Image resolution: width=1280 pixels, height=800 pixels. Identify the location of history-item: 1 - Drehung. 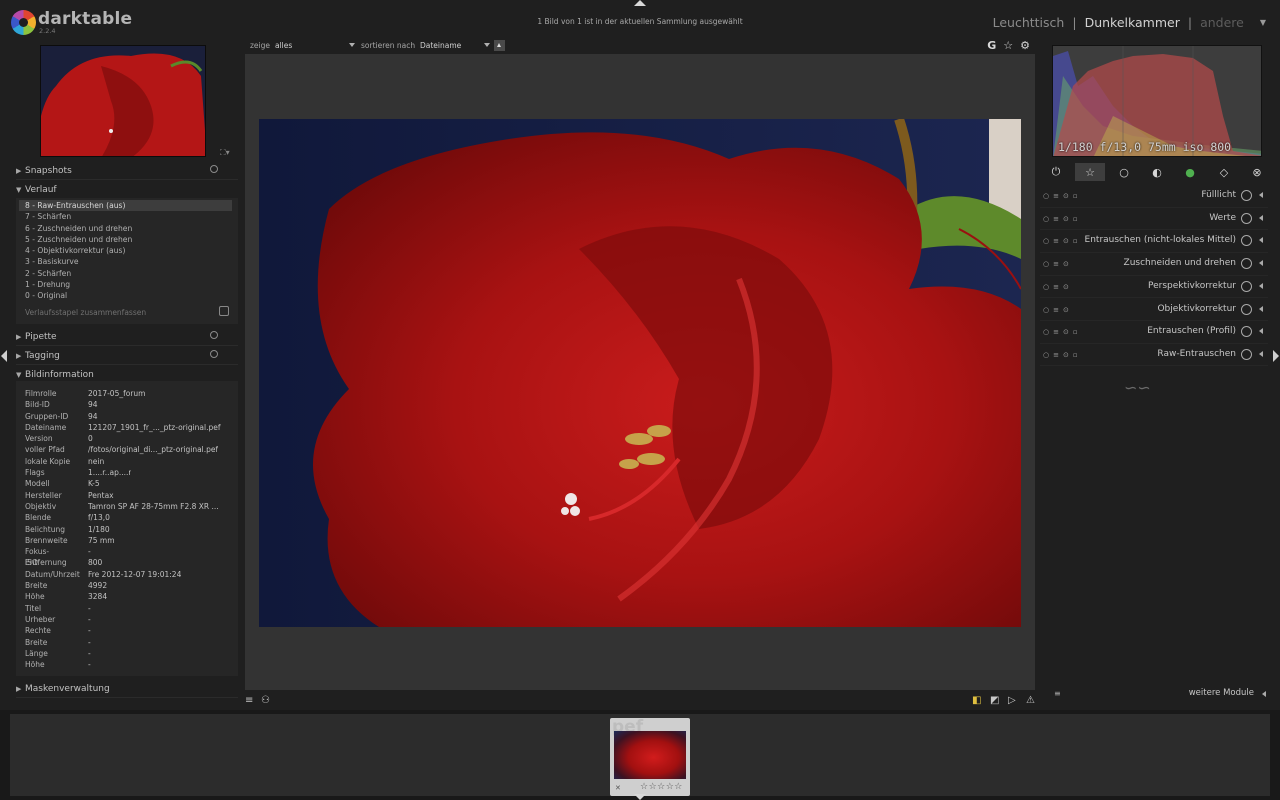
(127, 284).